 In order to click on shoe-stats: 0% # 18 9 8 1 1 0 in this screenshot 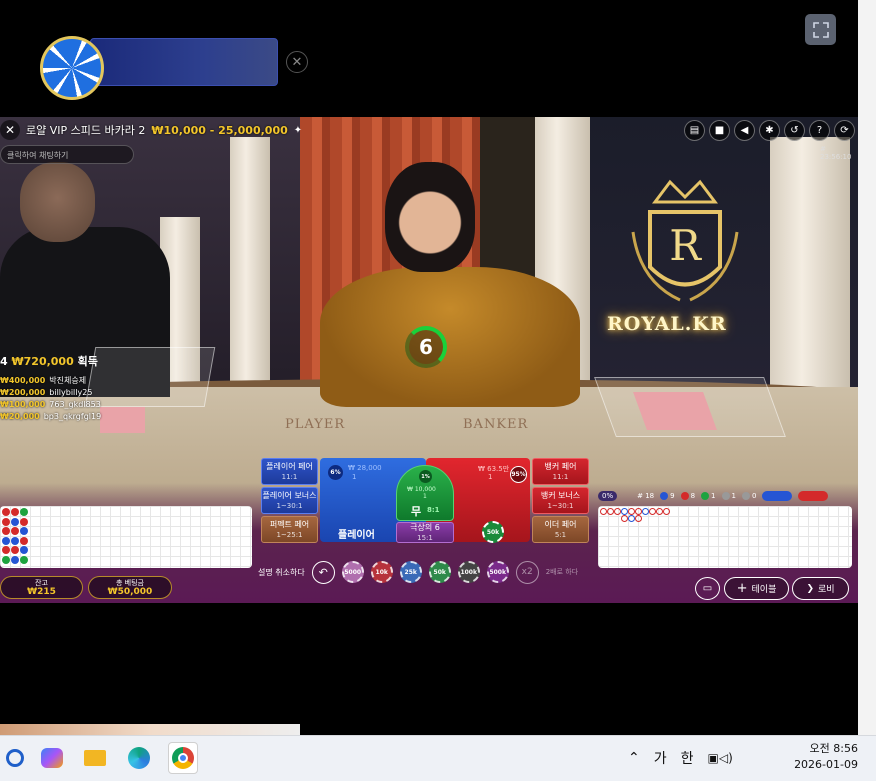, I will do `click(713, 496)`.